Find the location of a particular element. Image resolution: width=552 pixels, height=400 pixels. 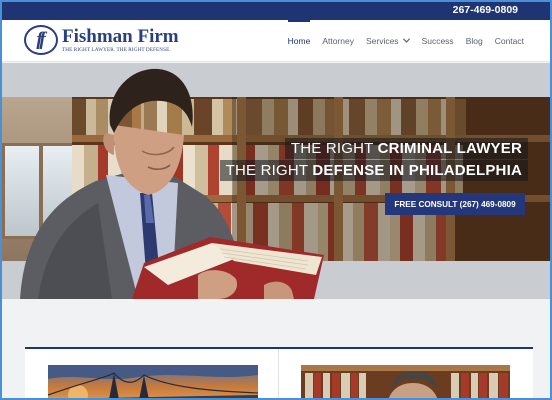

nav-item-success: Success is located at coordinates (438, 41).